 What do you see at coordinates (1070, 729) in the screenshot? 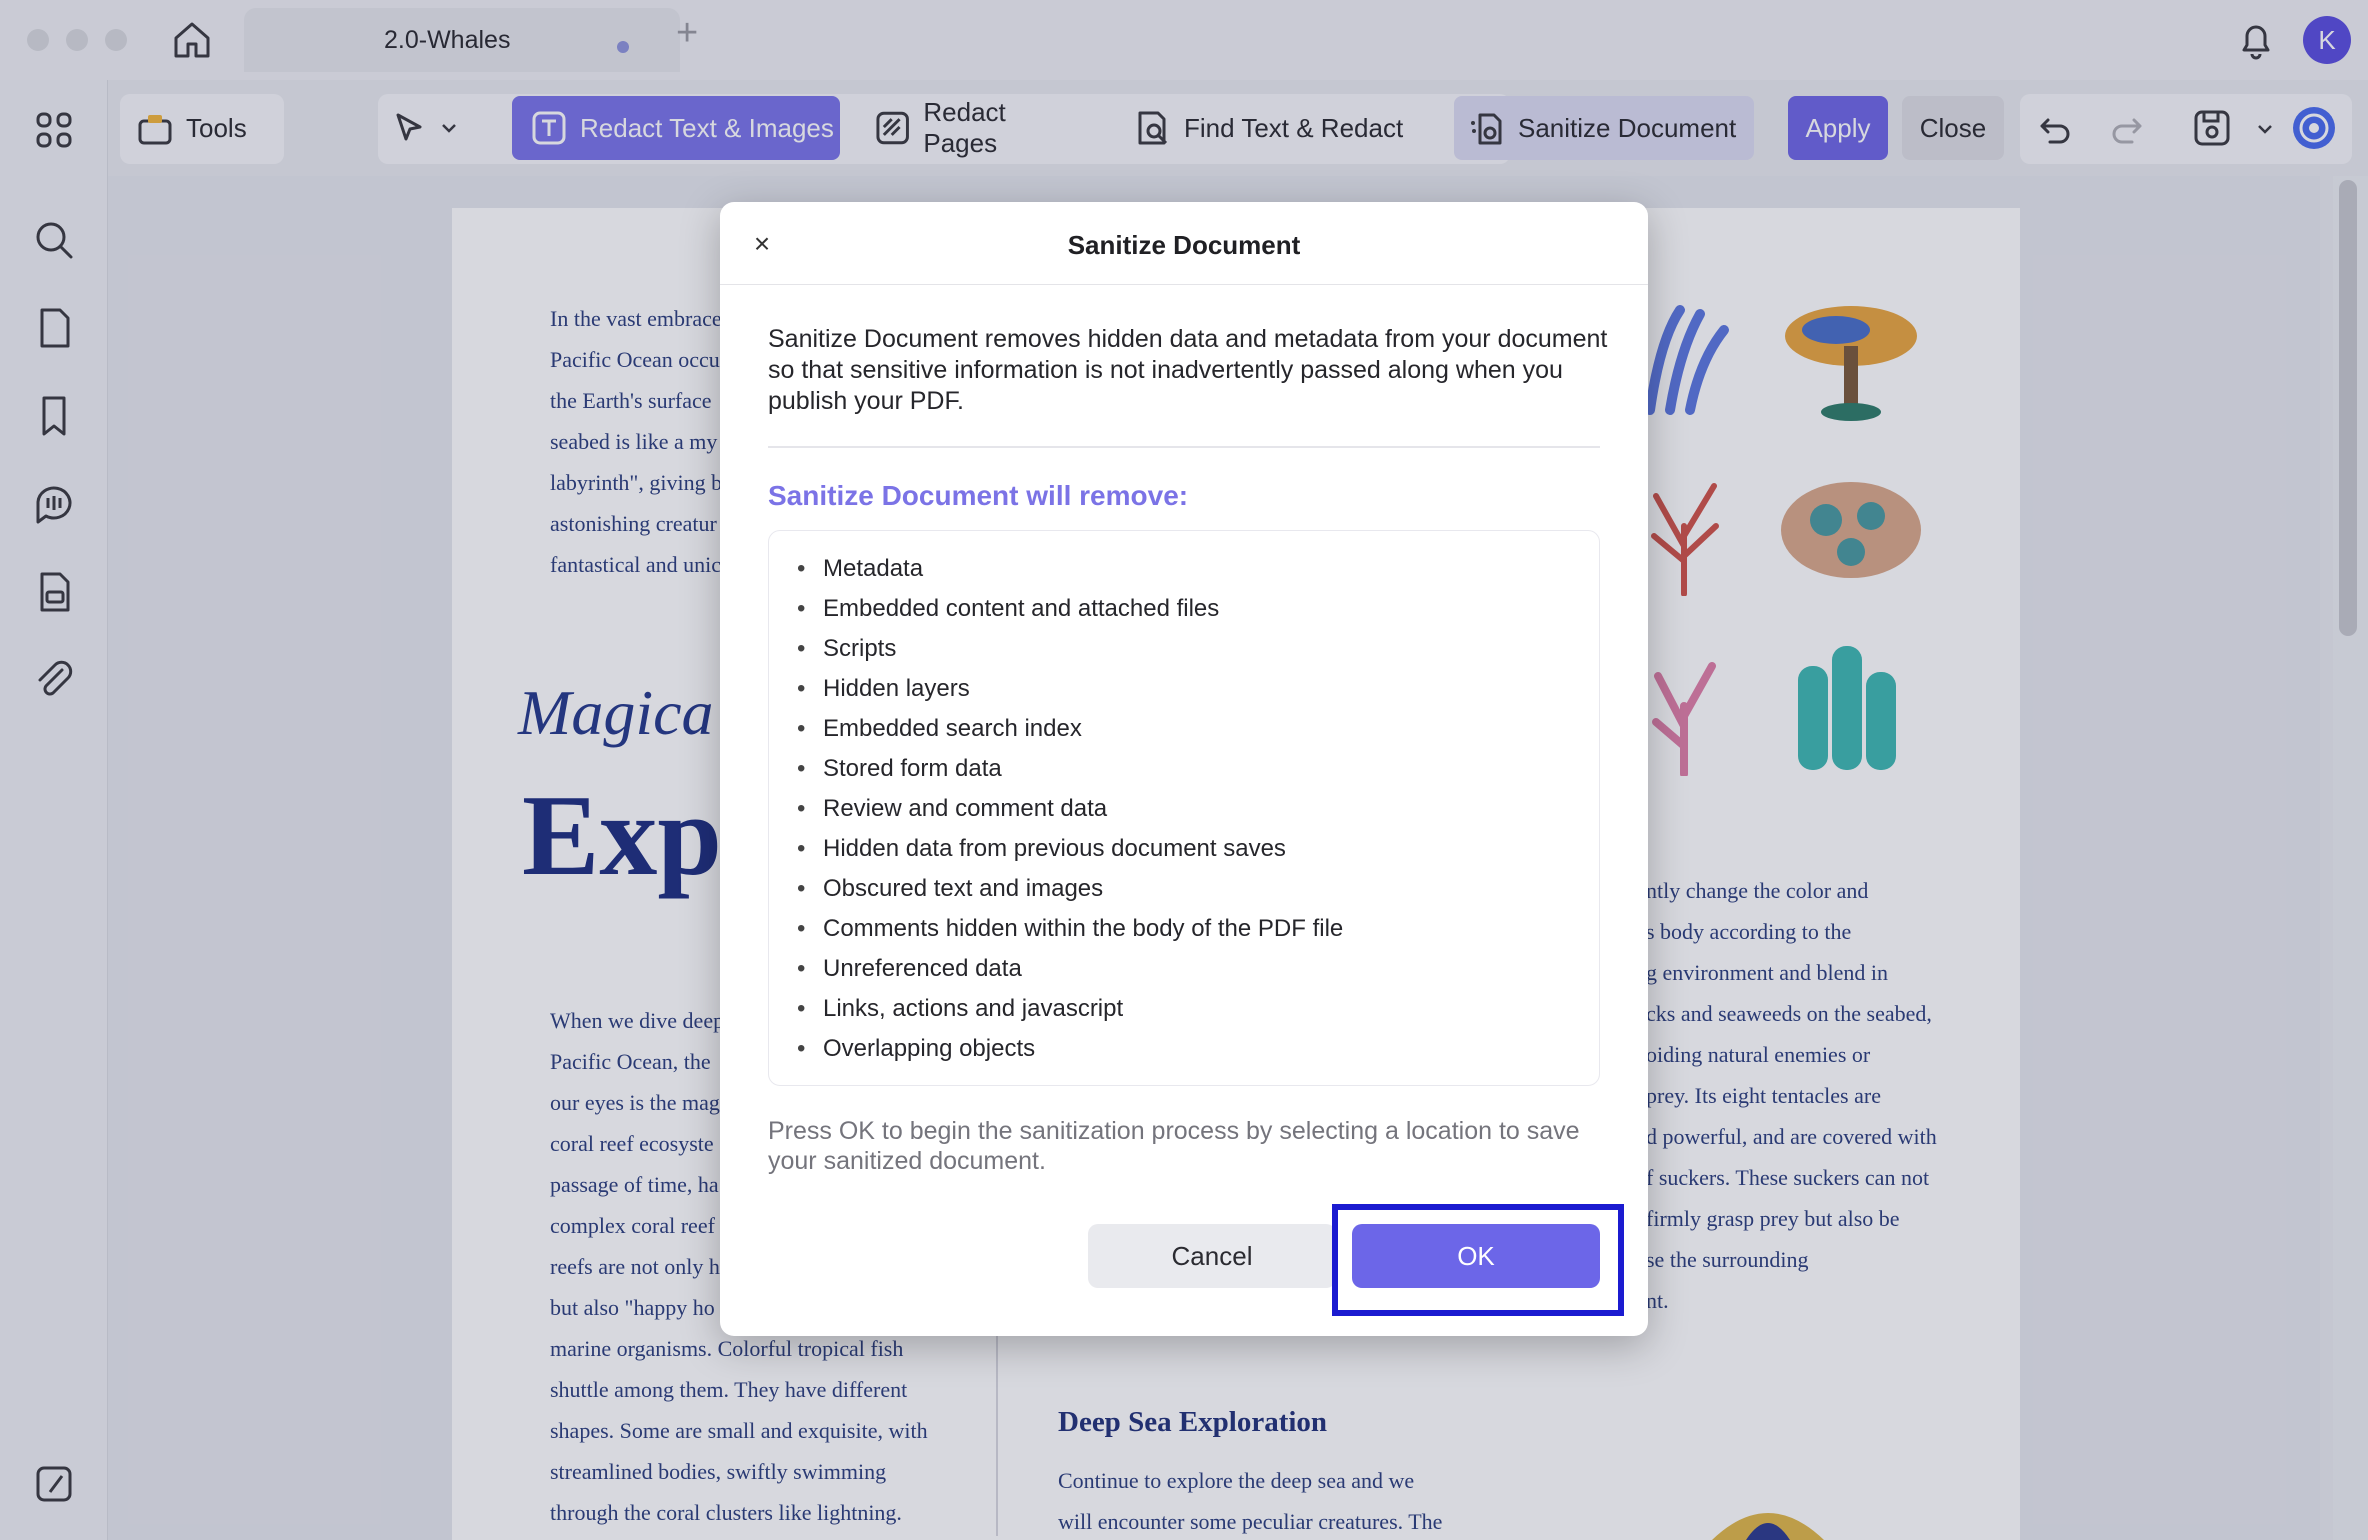
I see `list-item: Embedded search index` at bounding box center [1070, 729].